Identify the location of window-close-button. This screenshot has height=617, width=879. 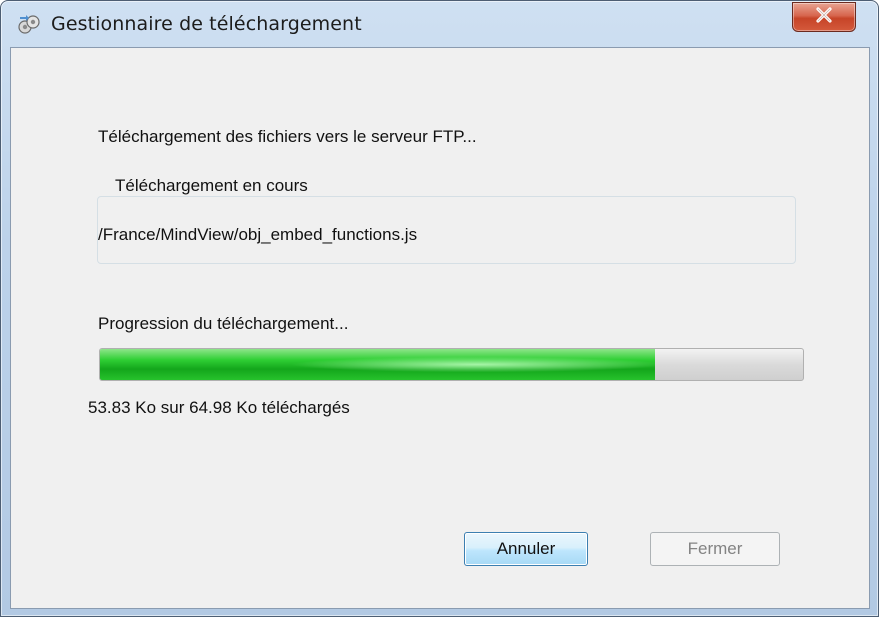
(824, 17).